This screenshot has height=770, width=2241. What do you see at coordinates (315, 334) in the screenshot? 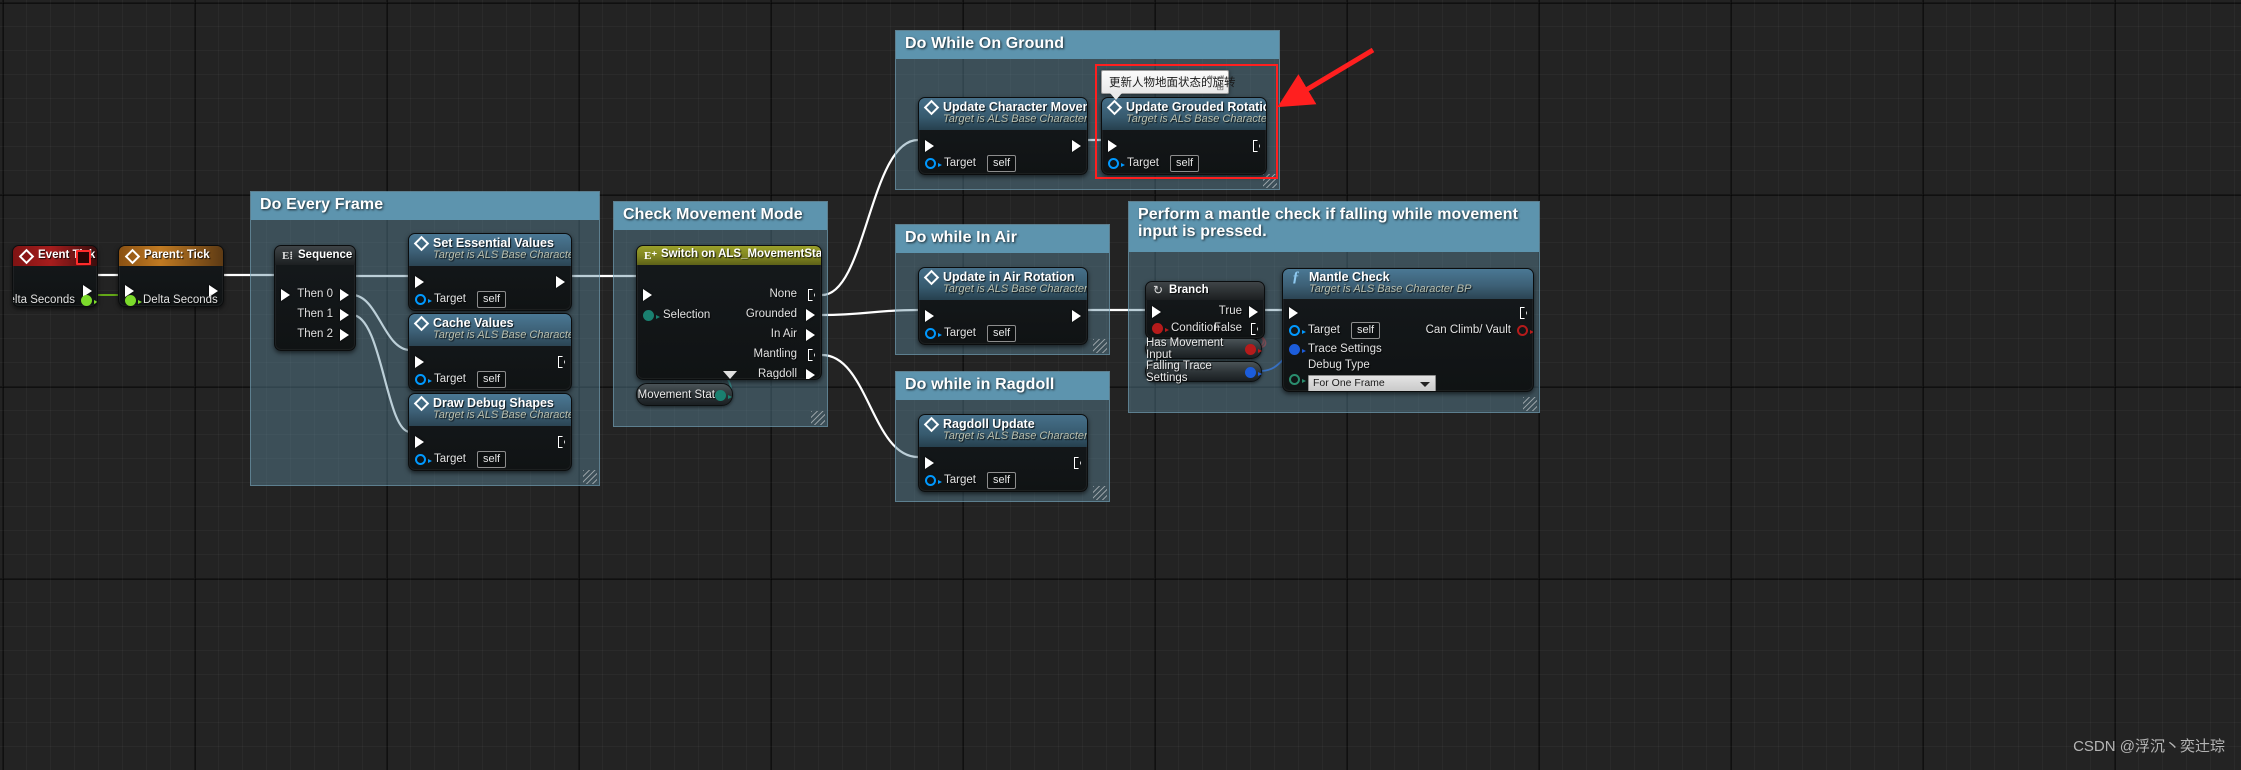
I see `then-2-label: Then 2` at bounding box center [315, 334].